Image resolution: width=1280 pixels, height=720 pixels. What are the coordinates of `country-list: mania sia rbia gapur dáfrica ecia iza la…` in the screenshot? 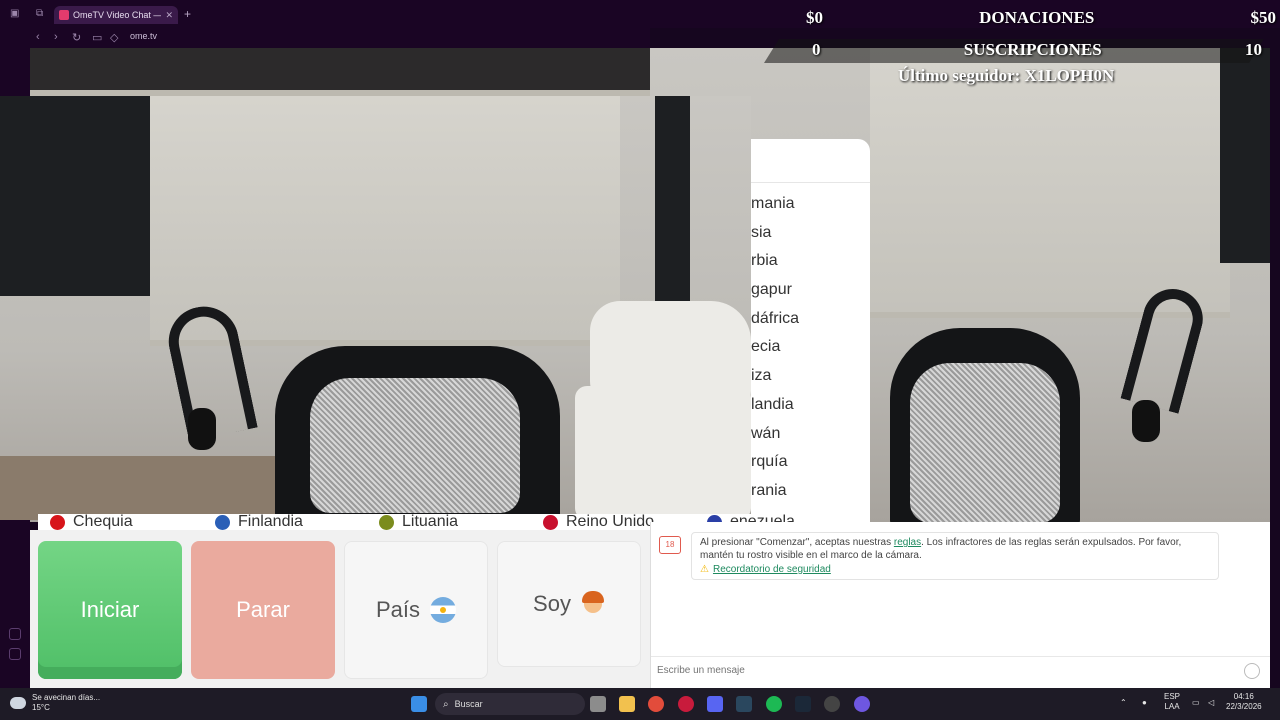 It's located at (810, 347).